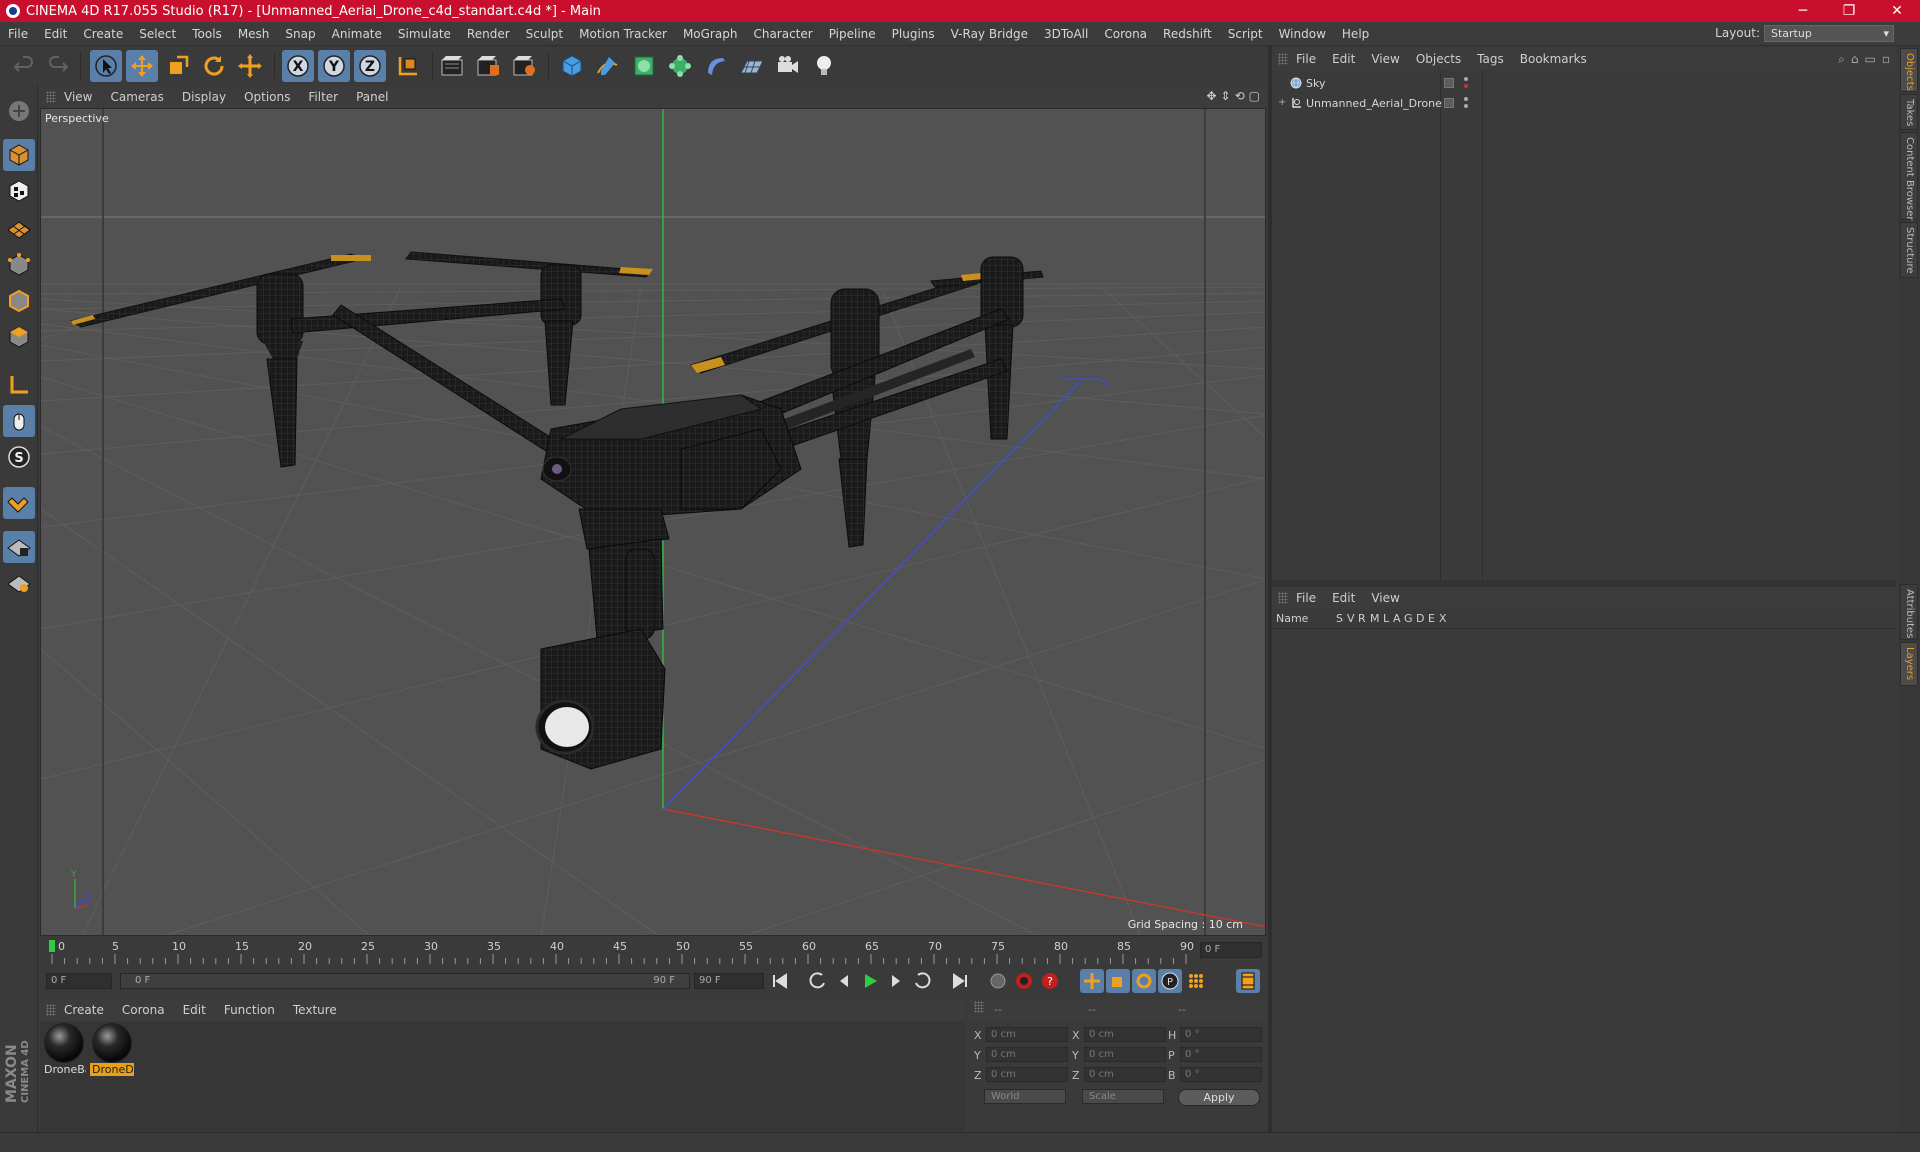 Image resolution: width=1920 pixels, height=1152 pixels. Describe the element at coordinates (913, 34) in the screenshot. I see `menu-plugins: Plugins` at that location.